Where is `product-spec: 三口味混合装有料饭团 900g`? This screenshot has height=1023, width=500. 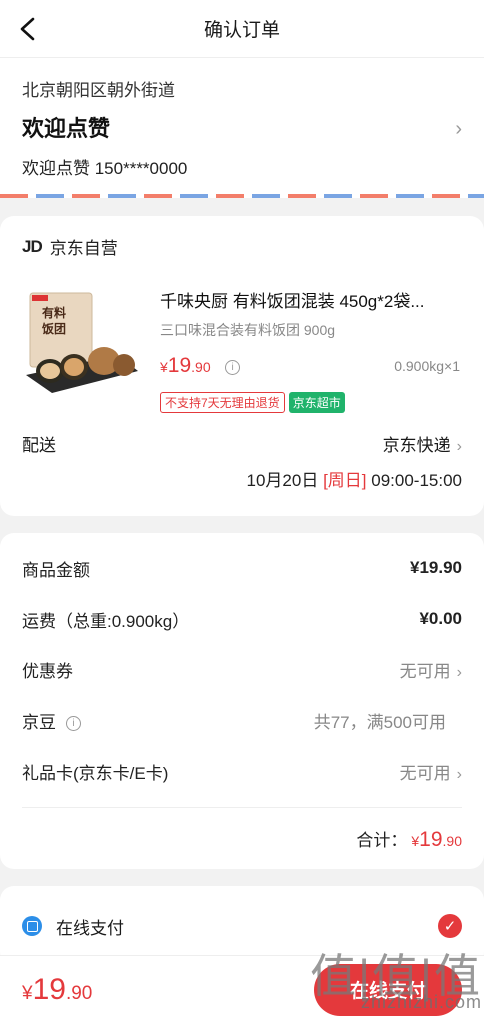 product-spec: 三口味混合装有料饭团 900g is located at coordinates (248, 330).